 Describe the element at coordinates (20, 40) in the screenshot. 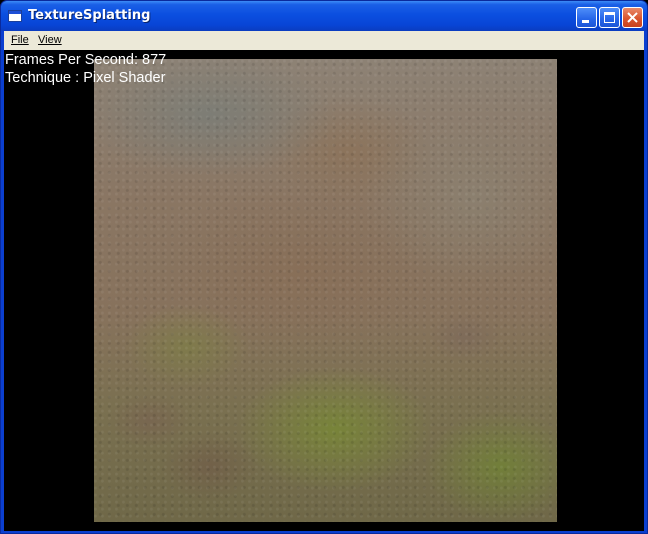

I see `menu-file: File` at that location.